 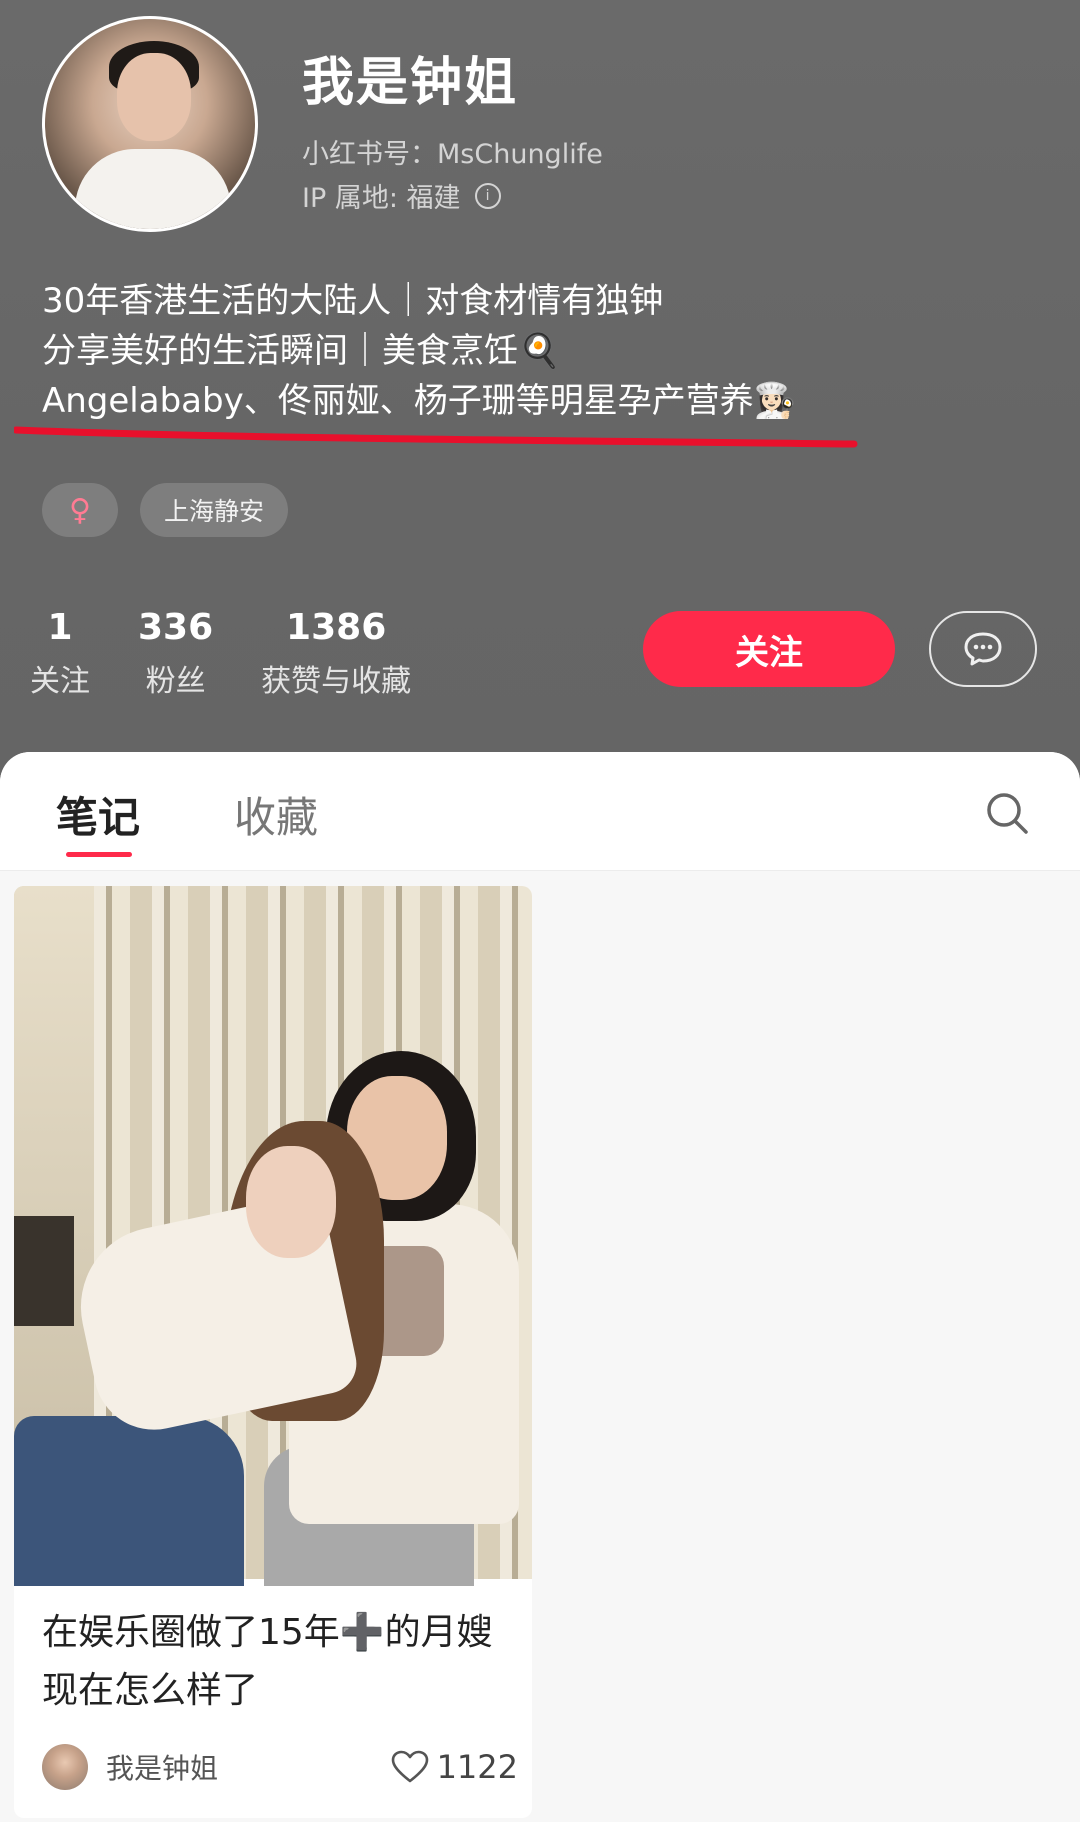 I want to click on ip-location-row: IP 属地: 福建 i, so click(x=401, y=195).